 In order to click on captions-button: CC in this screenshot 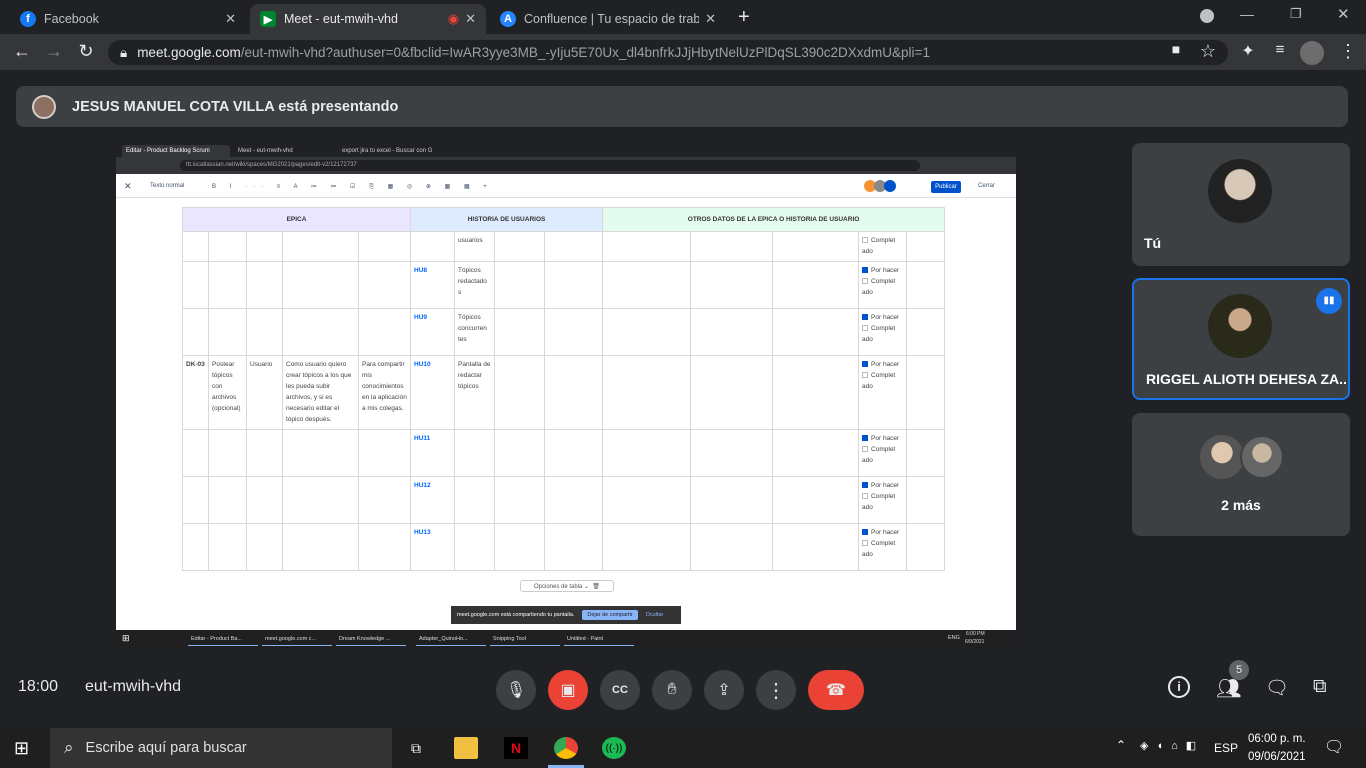, I will do `click(620, 690)`.